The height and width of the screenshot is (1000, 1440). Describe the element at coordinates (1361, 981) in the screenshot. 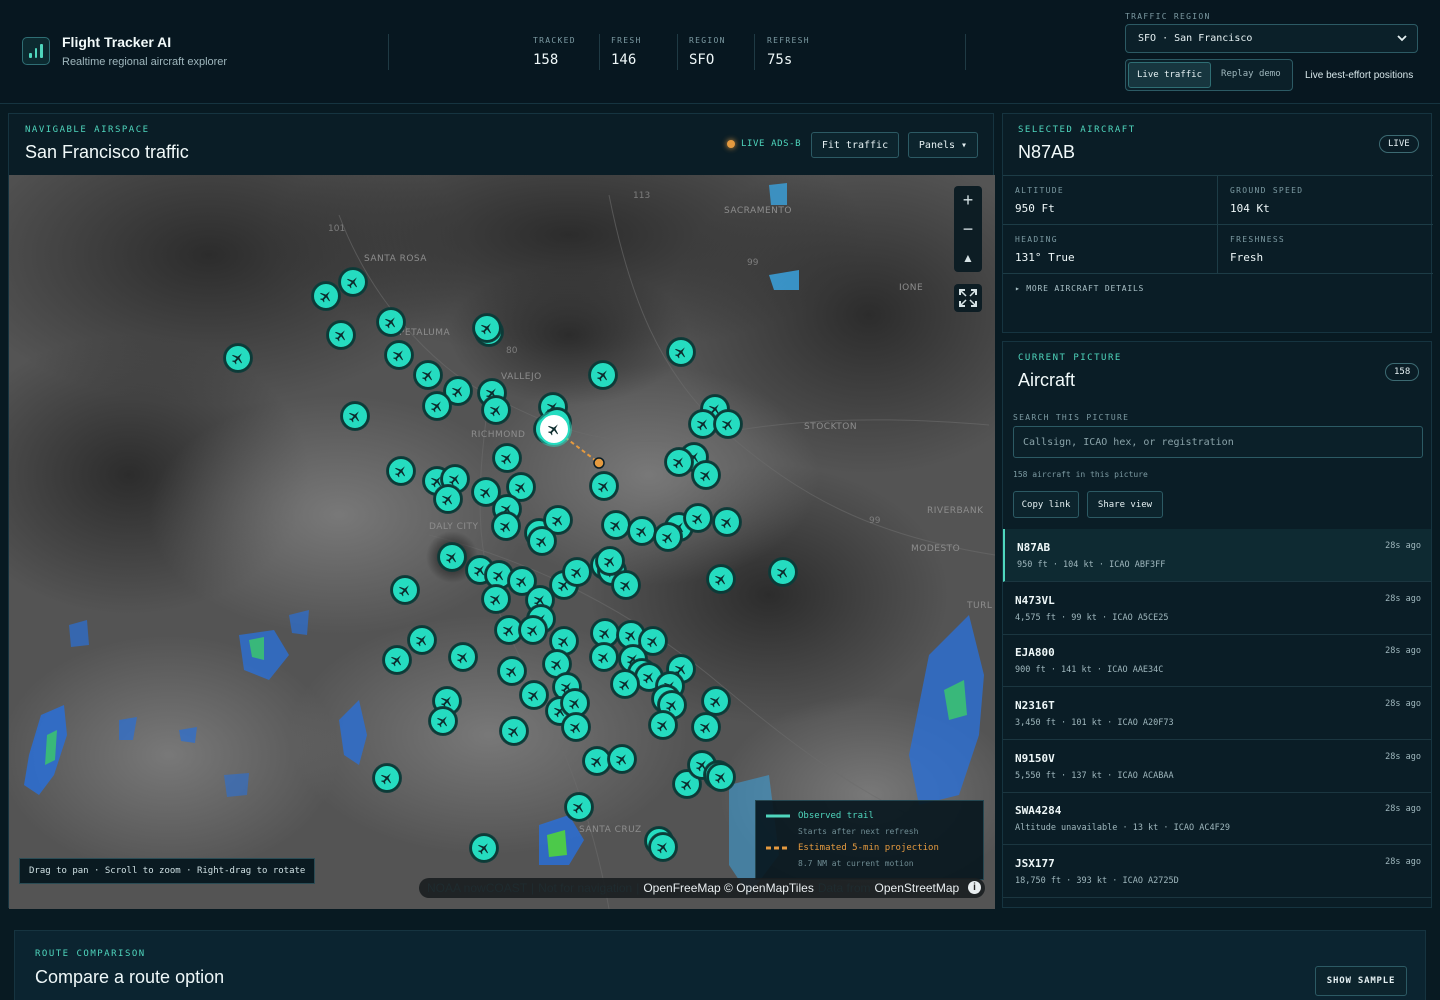

I see `show-sample-button: SHOW SAMPLE` at that location.